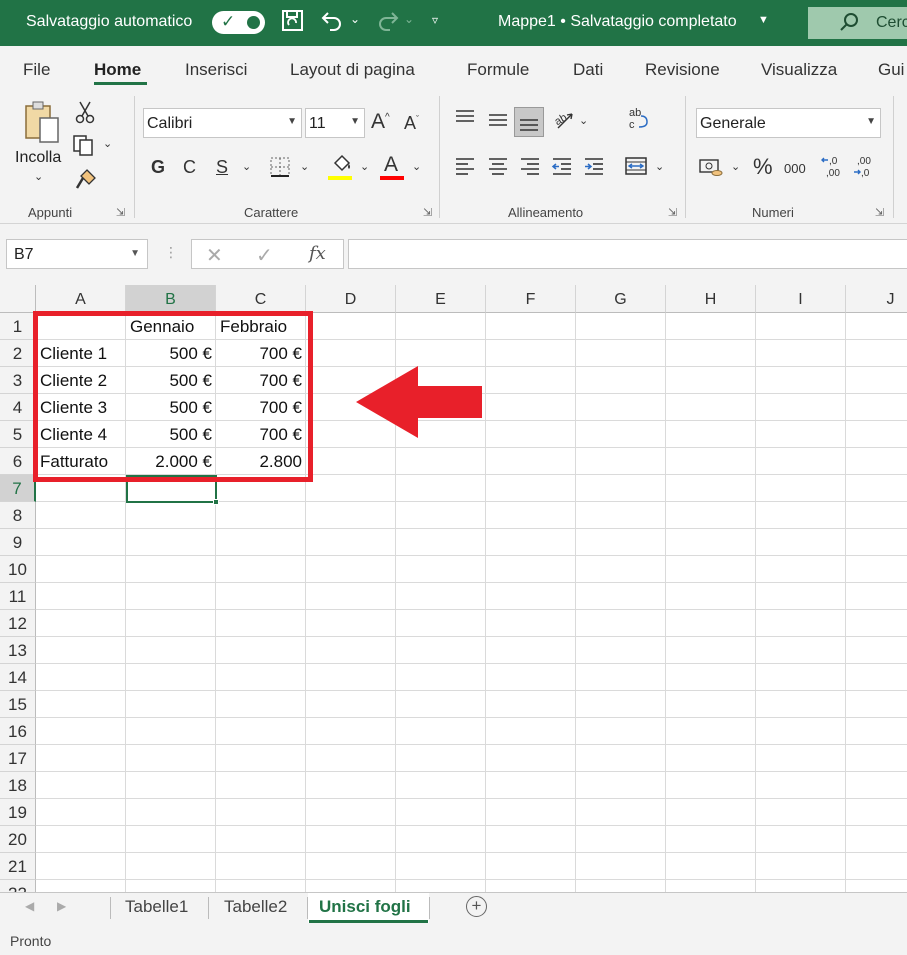 The width and height of the screenshot is (907, 955). What do you see at coordinates (711, 299) in the screenshot?
I see `column-header-h: H` at bounding box center [711, 299].